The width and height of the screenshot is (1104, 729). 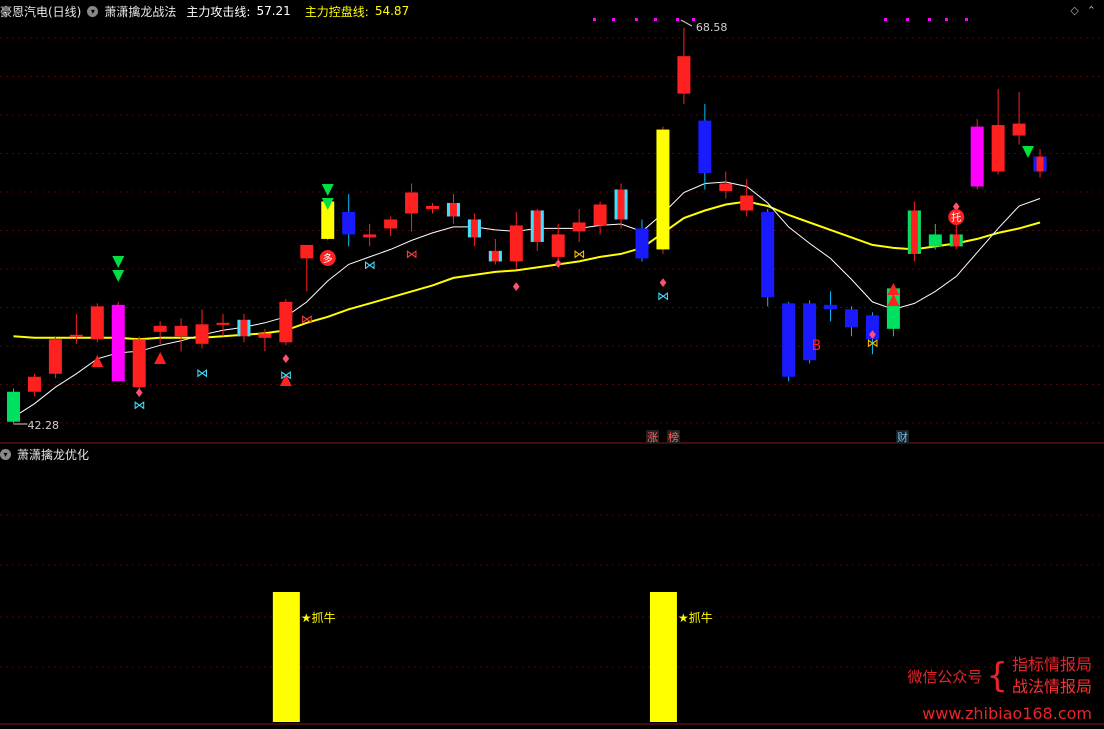 I want to click on tag-bang: 榜, so click(x=673, y=437).